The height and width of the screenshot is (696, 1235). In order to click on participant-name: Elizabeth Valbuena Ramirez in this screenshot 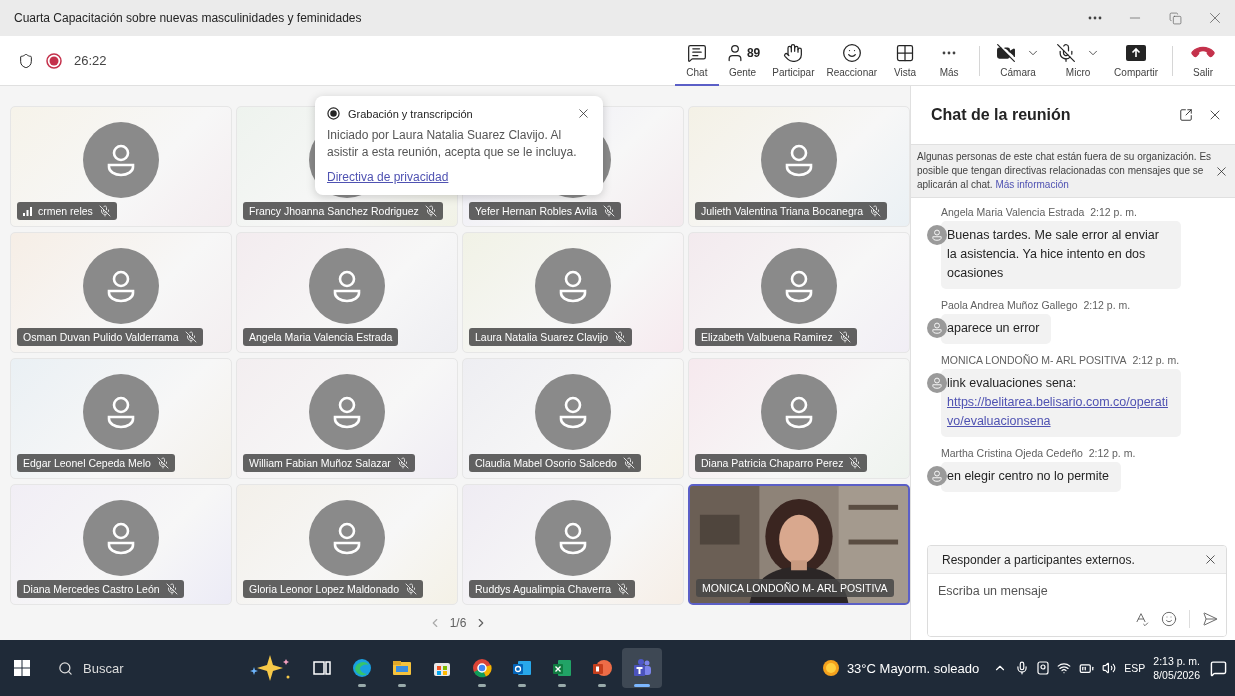, I will do `click(767, 337)`.